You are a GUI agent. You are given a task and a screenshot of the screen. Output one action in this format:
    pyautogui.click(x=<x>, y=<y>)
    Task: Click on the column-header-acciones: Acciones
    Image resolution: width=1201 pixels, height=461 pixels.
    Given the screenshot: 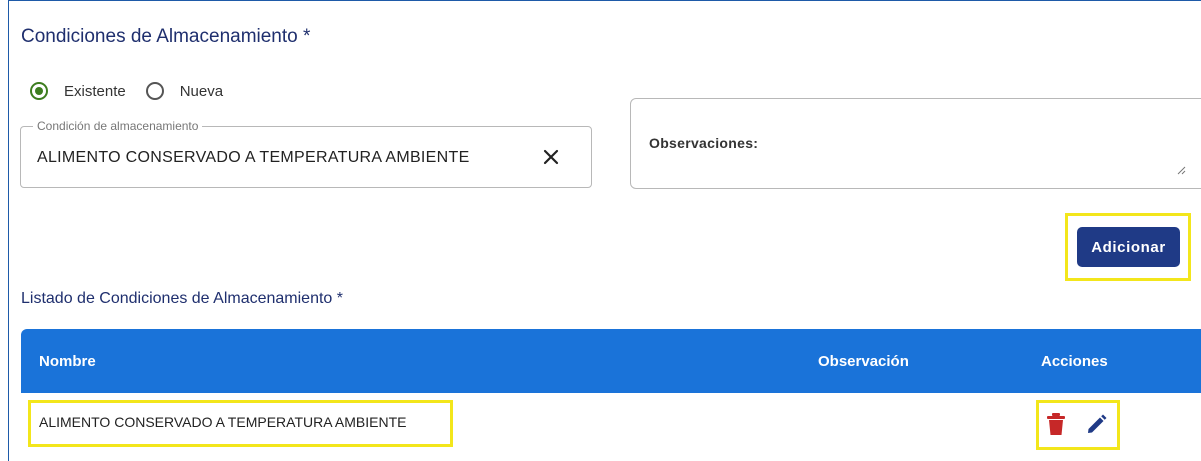 What is the action you would take?
    pyautogui.click(x=1074, y=361)
    